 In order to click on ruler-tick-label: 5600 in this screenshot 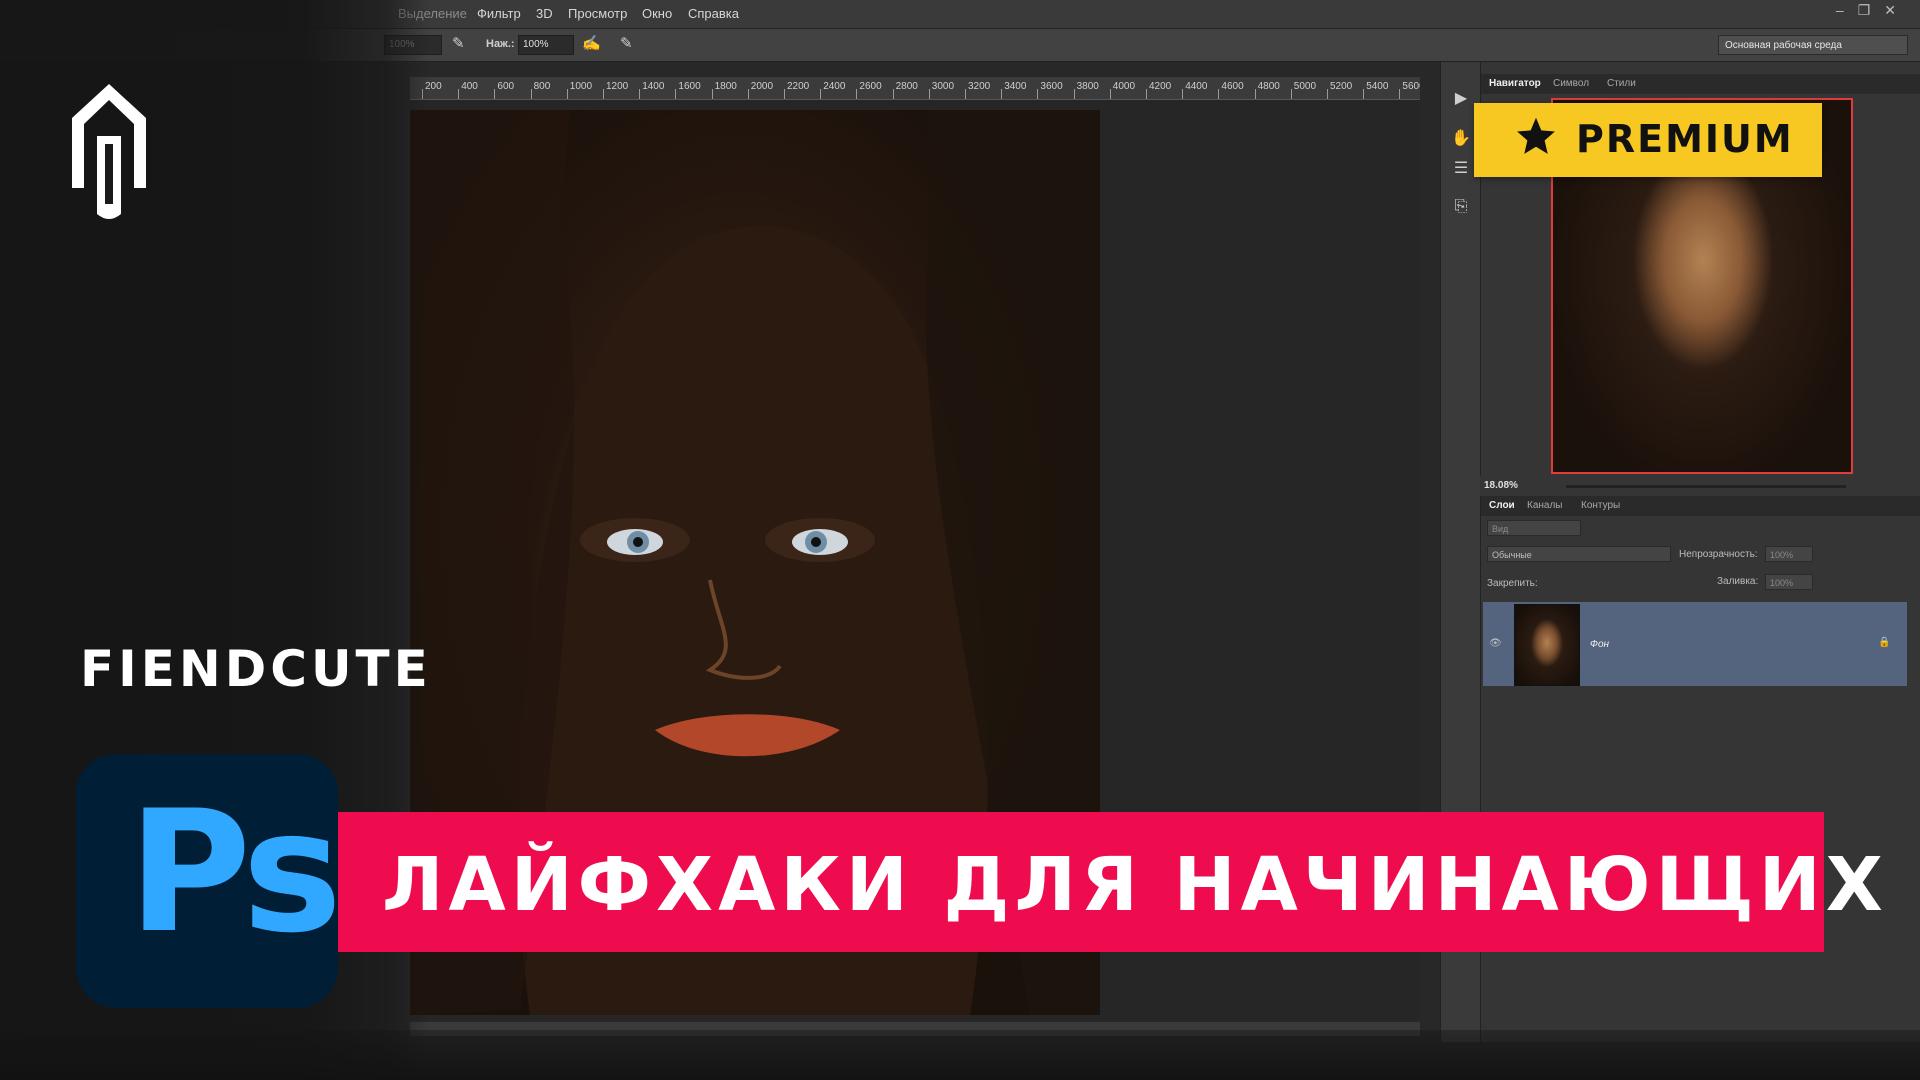, I will do `click(1411, 86)`.